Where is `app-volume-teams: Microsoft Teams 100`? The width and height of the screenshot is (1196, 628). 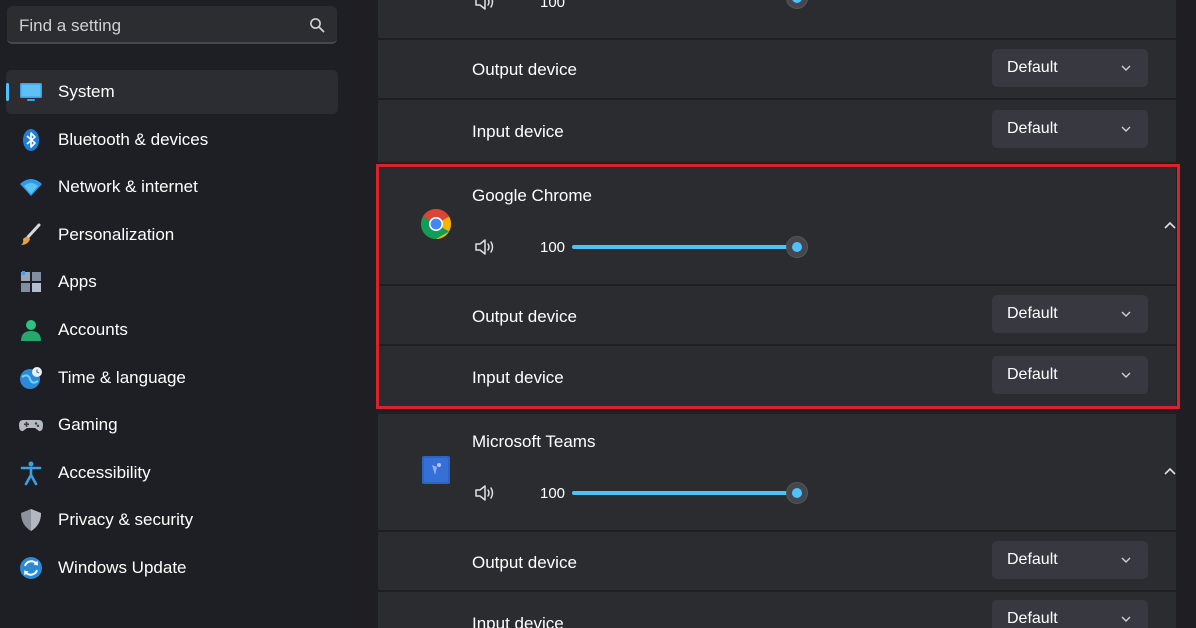 app-volume-teams: Microsoft Teams 100 is located at coordinates (777, 472).